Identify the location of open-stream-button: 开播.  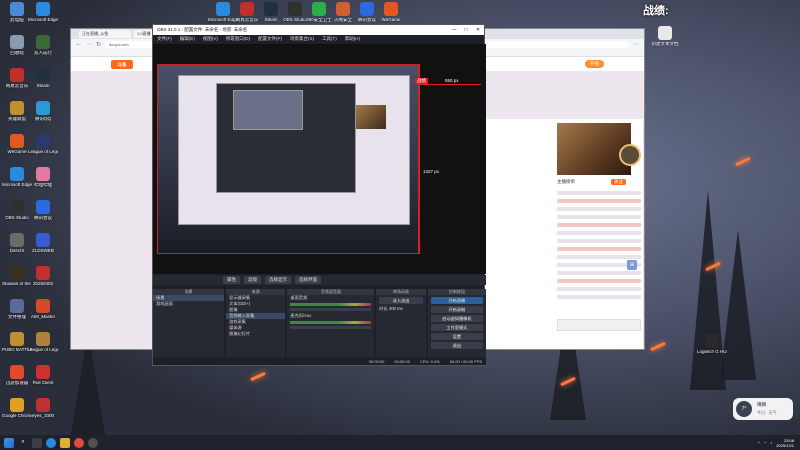
(594, 64).